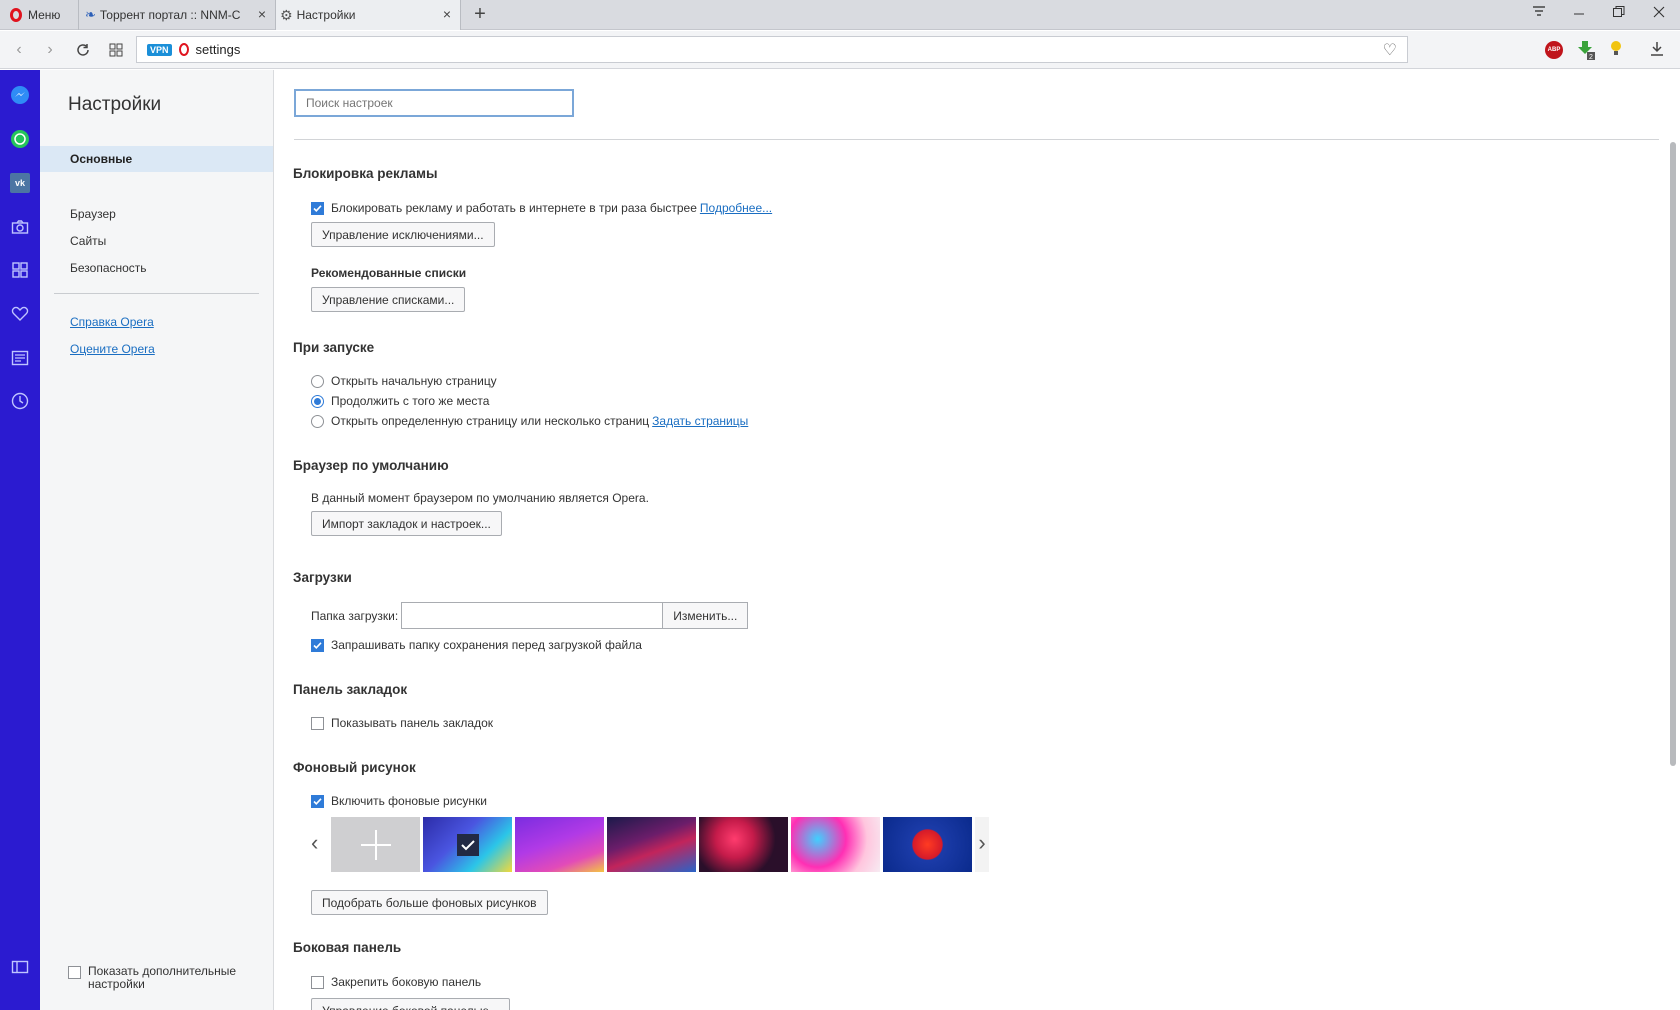 Image resolution: width=1680 pixels, height=1010 pixels. Describe the element at coordinates (480, 15) in the screenshot. I see `new-tab-button: +` at that location.